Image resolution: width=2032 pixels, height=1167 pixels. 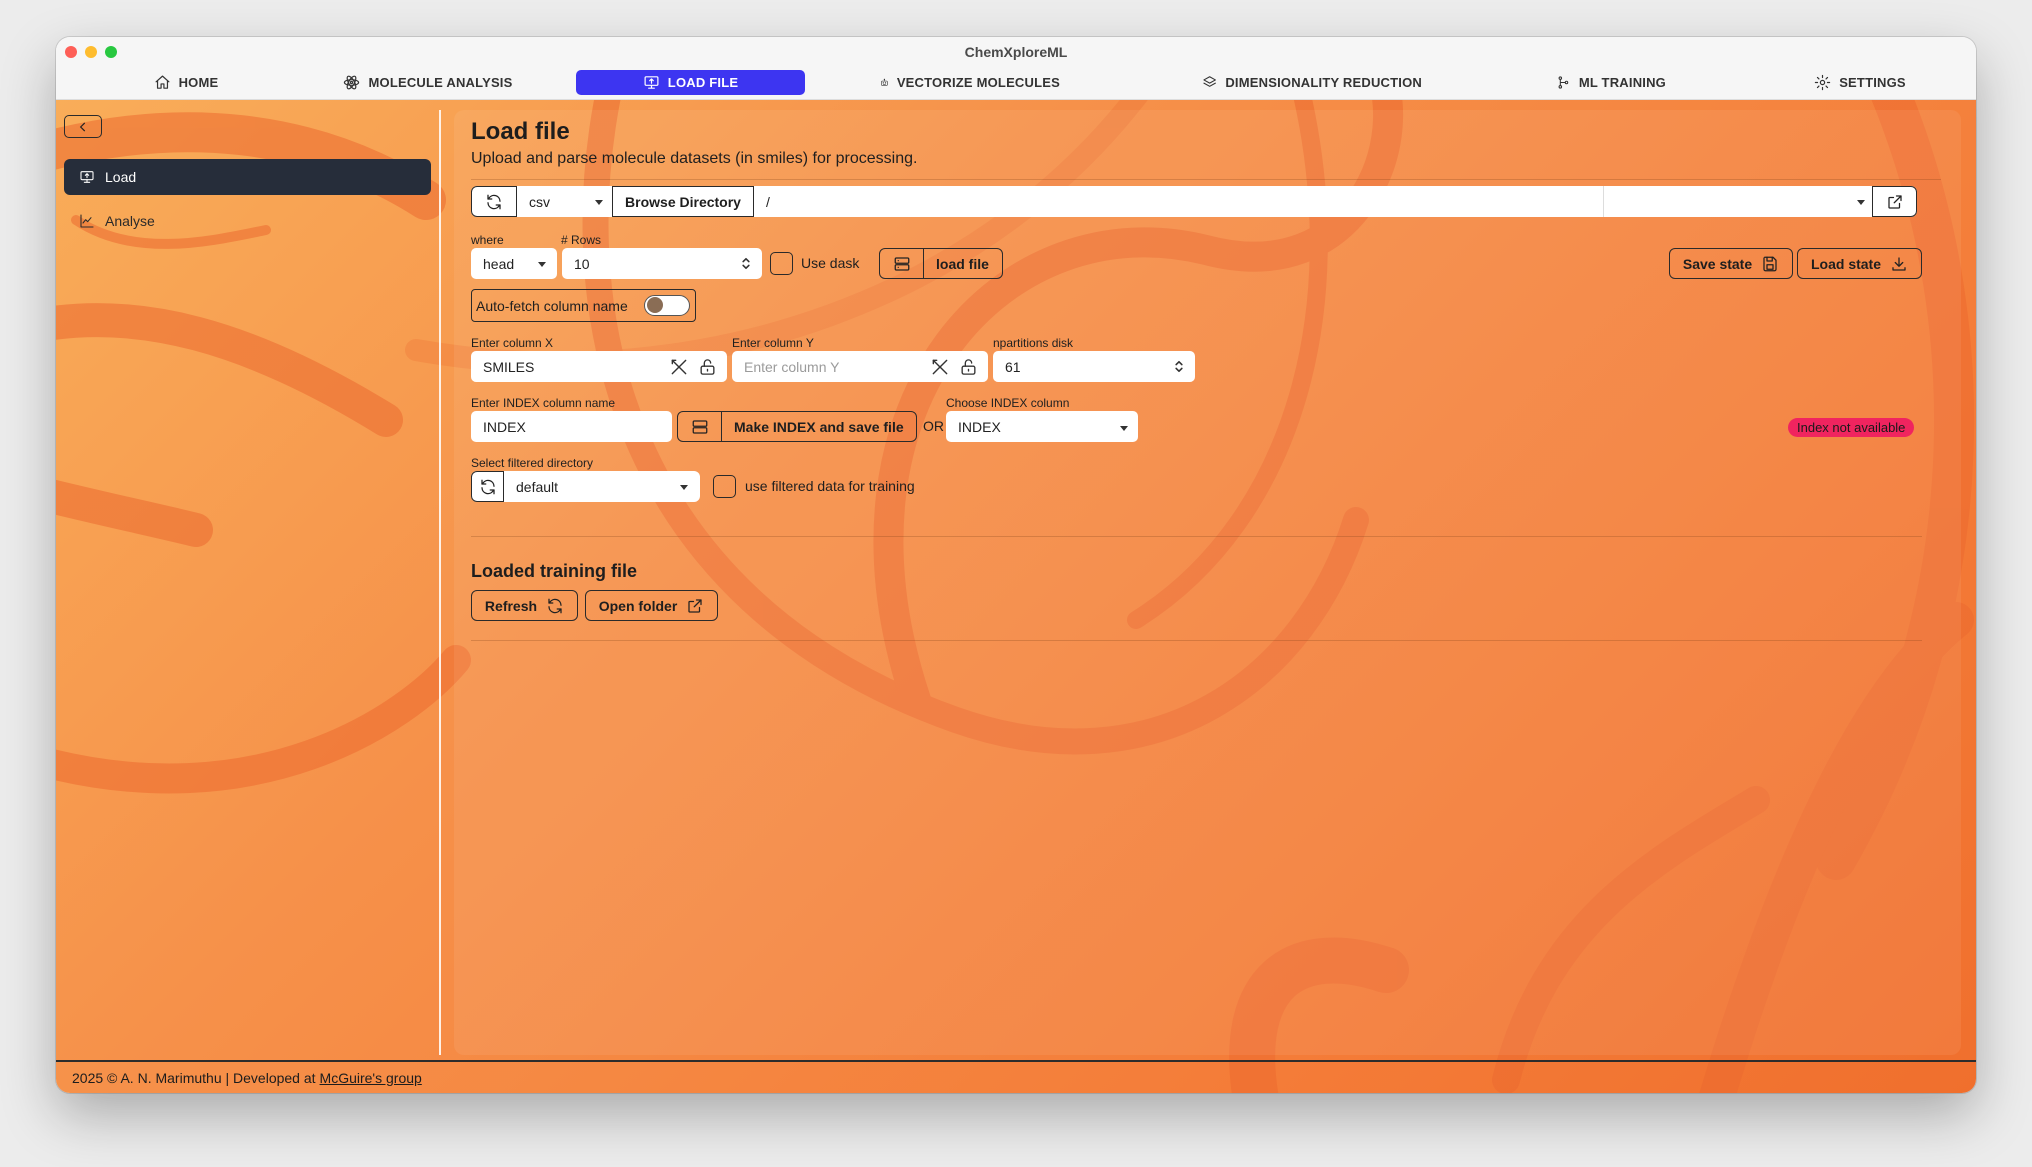 What do you see at coordinates (1770, 263) in the screenshot?
I see `save-icon` at bounding box center [1770, 263].